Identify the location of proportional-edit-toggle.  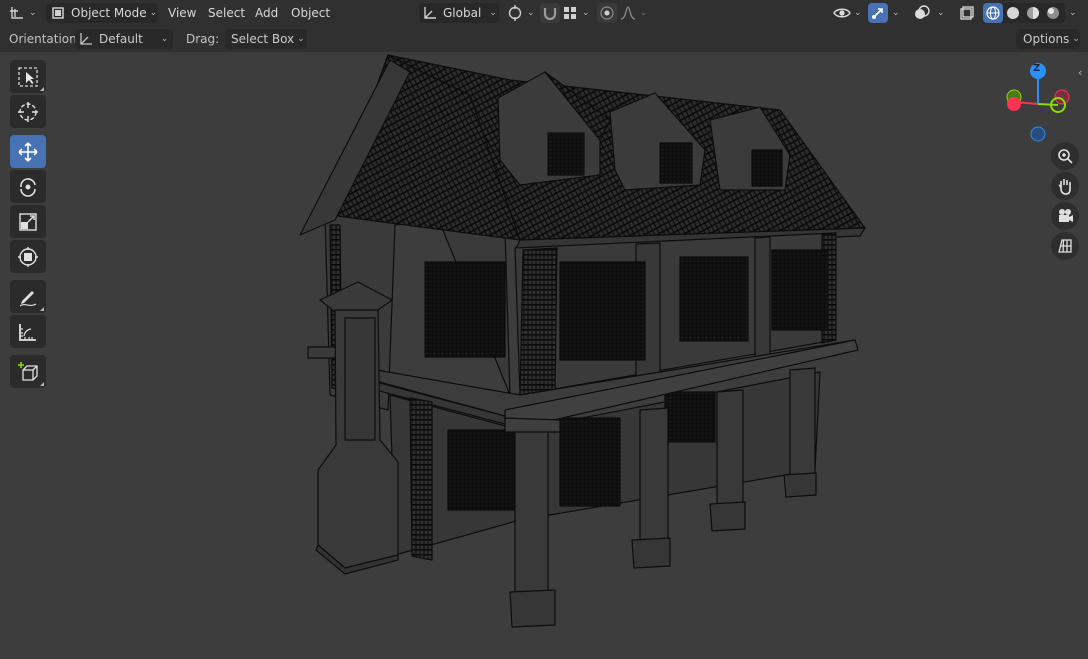
(607, 13).